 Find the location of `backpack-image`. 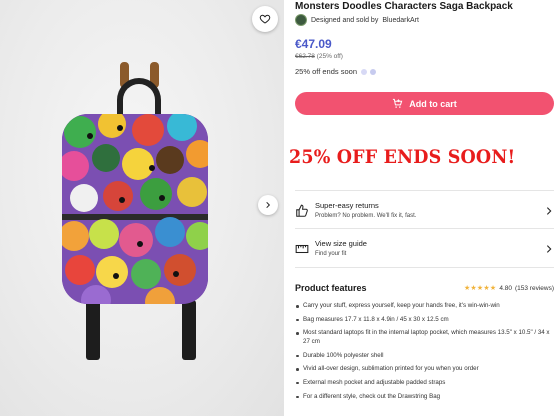

backpack-image is located at coordinates (135, 209).